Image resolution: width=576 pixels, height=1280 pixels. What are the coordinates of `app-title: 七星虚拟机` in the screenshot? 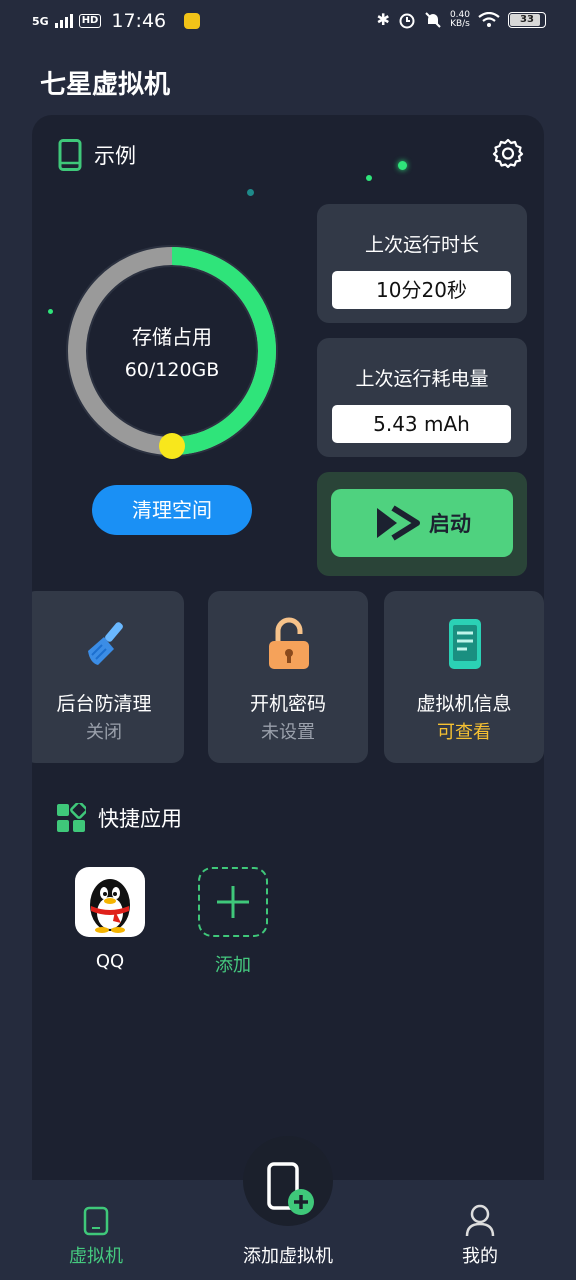 It's located at (105, 85).